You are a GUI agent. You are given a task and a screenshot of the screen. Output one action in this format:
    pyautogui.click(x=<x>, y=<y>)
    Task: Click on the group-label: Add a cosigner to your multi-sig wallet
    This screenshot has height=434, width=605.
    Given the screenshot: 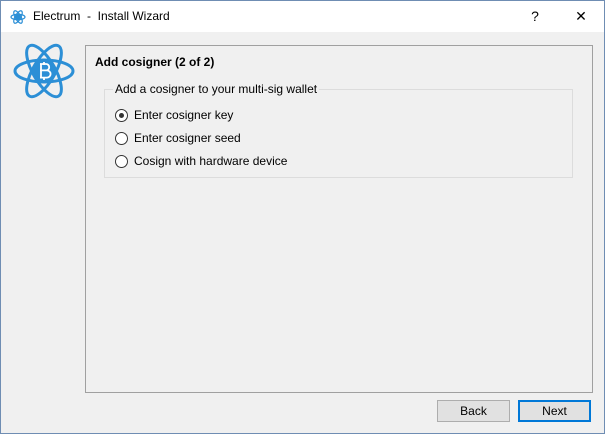 What is the action you would take?
    pyautogui.click(x=216, y=89)
    